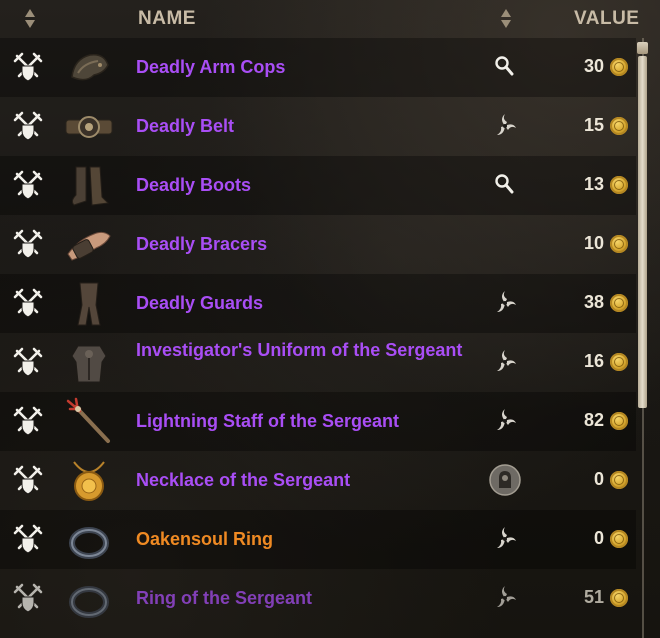 This screenshot has width=660, height=638. What do you see at coordinates (593, 125) in the screenshot?
I see `item-value: 15` at bounding box center [593, 125].